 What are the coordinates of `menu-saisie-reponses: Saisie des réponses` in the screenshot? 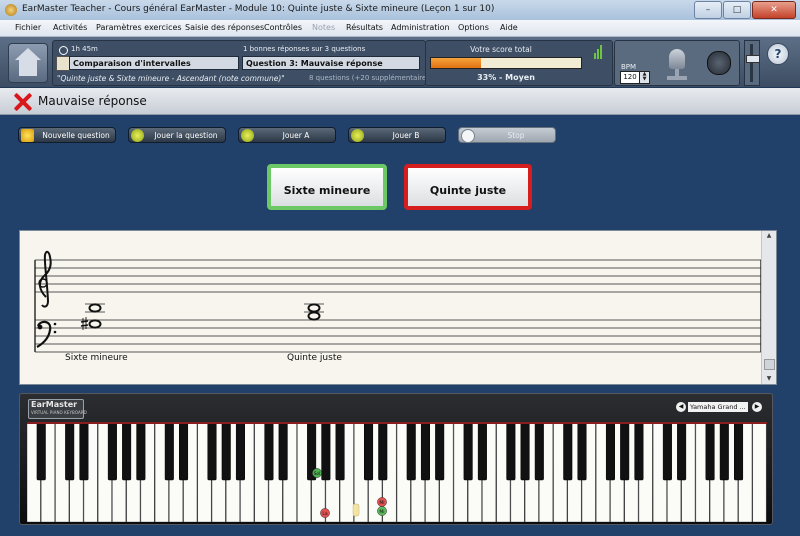 It's located at (224, 27).